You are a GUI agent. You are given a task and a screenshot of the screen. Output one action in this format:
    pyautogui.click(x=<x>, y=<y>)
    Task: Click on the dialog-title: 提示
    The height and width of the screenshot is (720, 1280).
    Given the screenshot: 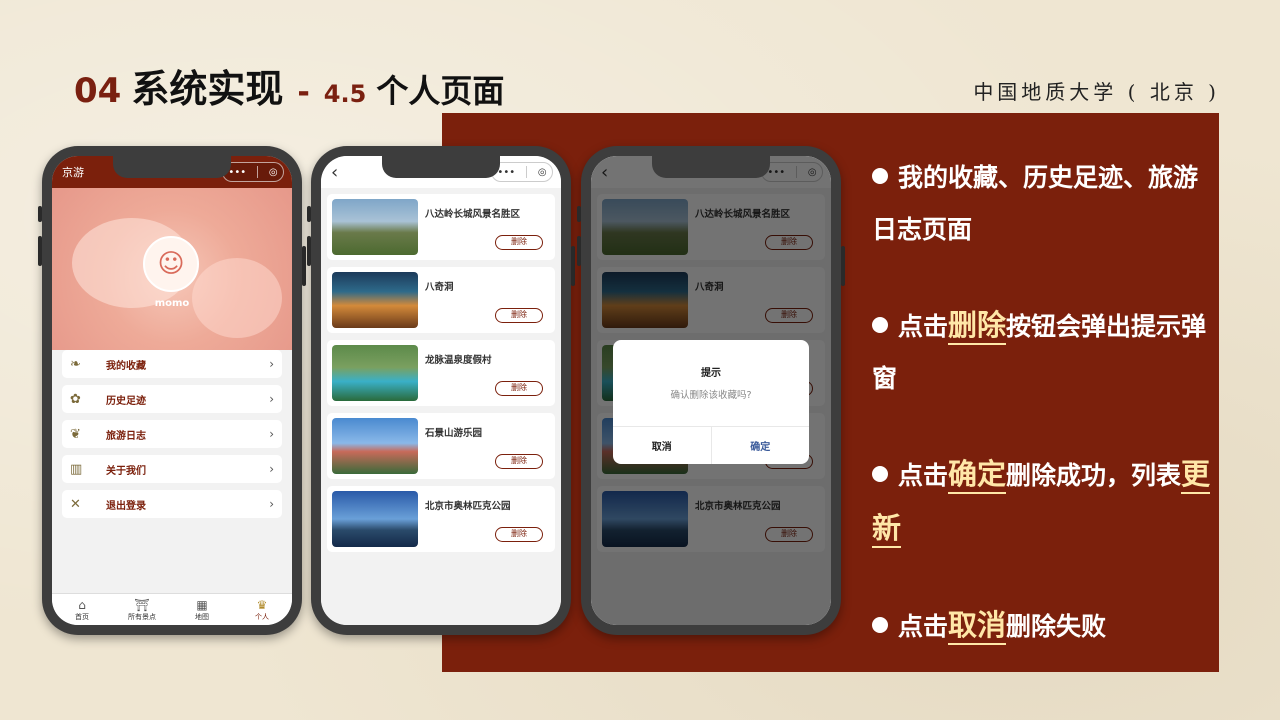 What is the action you would take?
    pyautogui.click(x=711, y=373)
    